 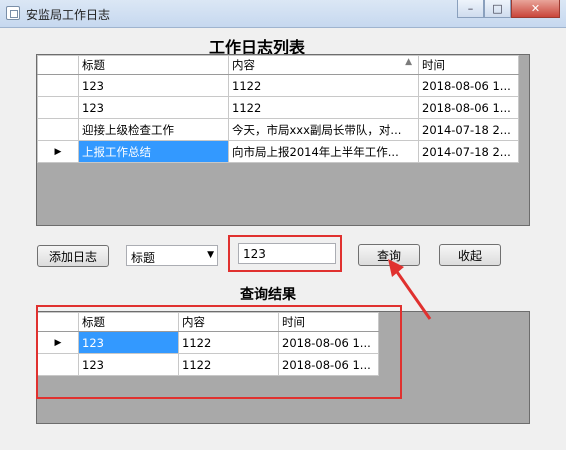 What do you see at coordinates (210, 255) in the screenshot?
I see `chevron-down-icon: ▼` at bounding box center [210, 255].